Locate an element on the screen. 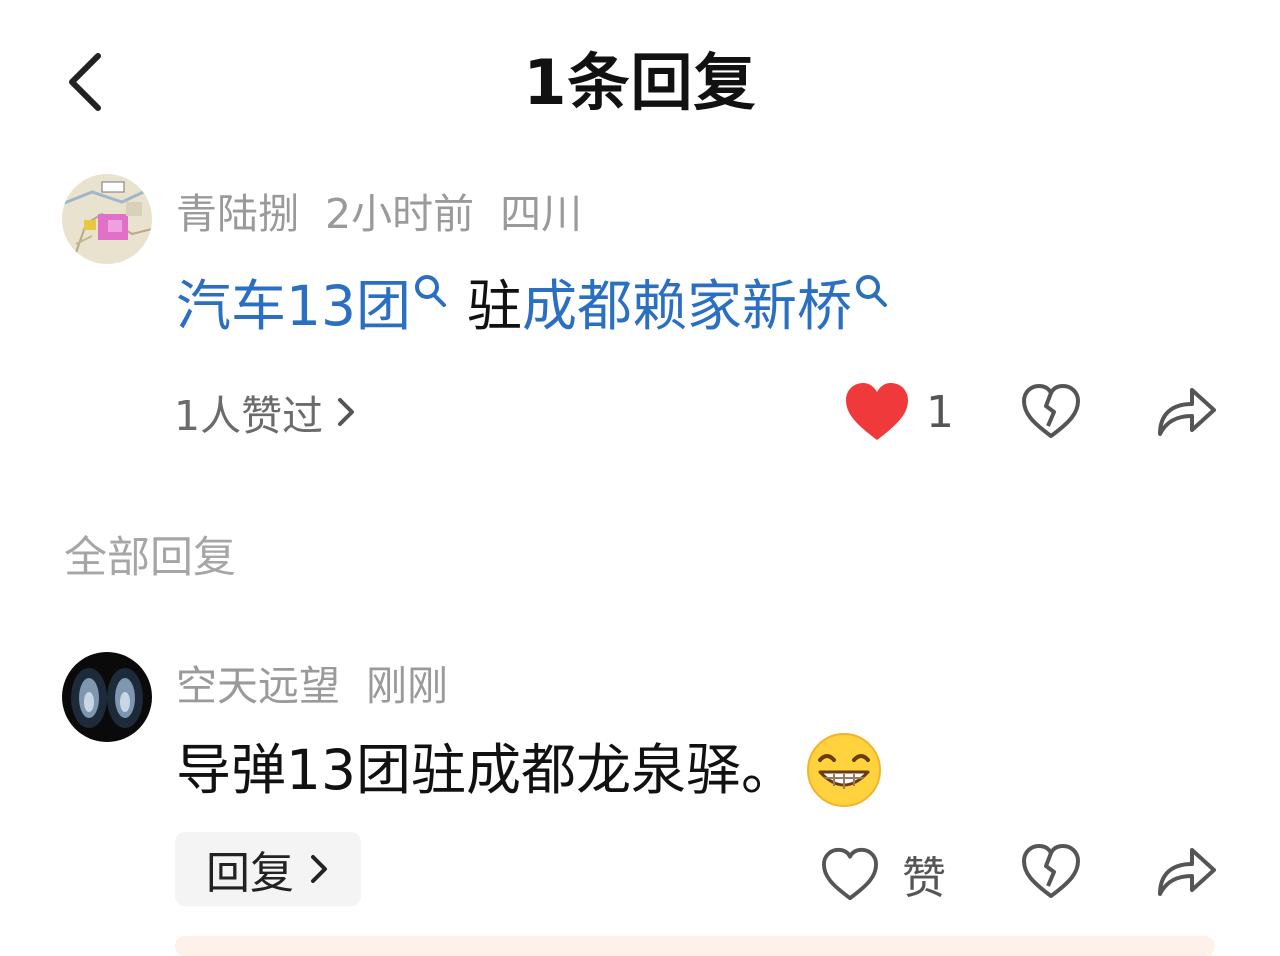 The height and width of the screenshot is (956, 1280). avatar is located at coordinates (107, 219).